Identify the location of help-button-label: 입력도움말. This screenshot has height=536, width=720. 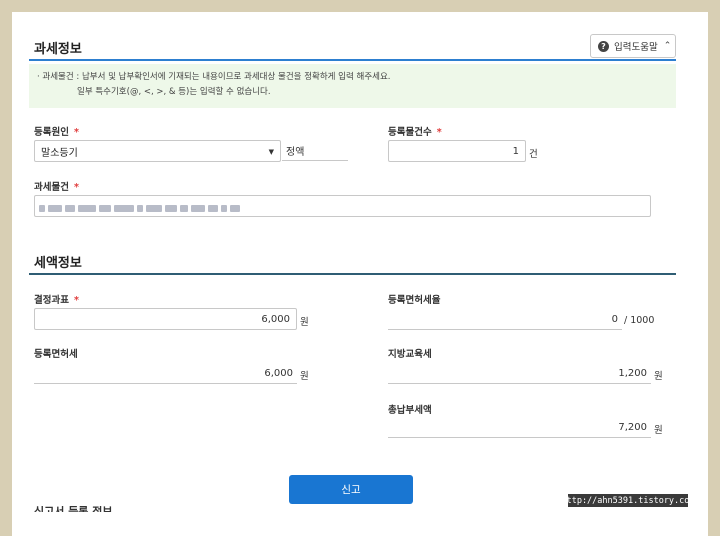
(636, 47).